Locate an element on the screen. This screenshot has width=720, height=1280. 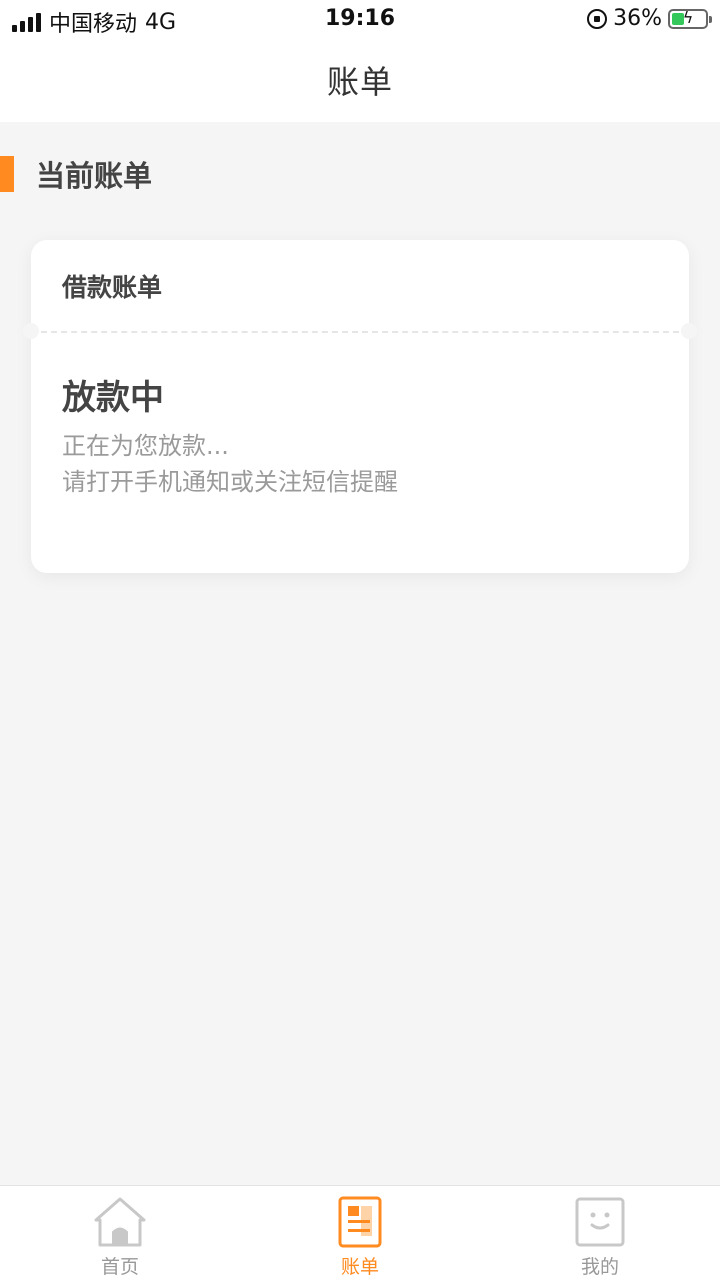
charging-bolt-icon: ϟ is located at coordinates (688, 17).